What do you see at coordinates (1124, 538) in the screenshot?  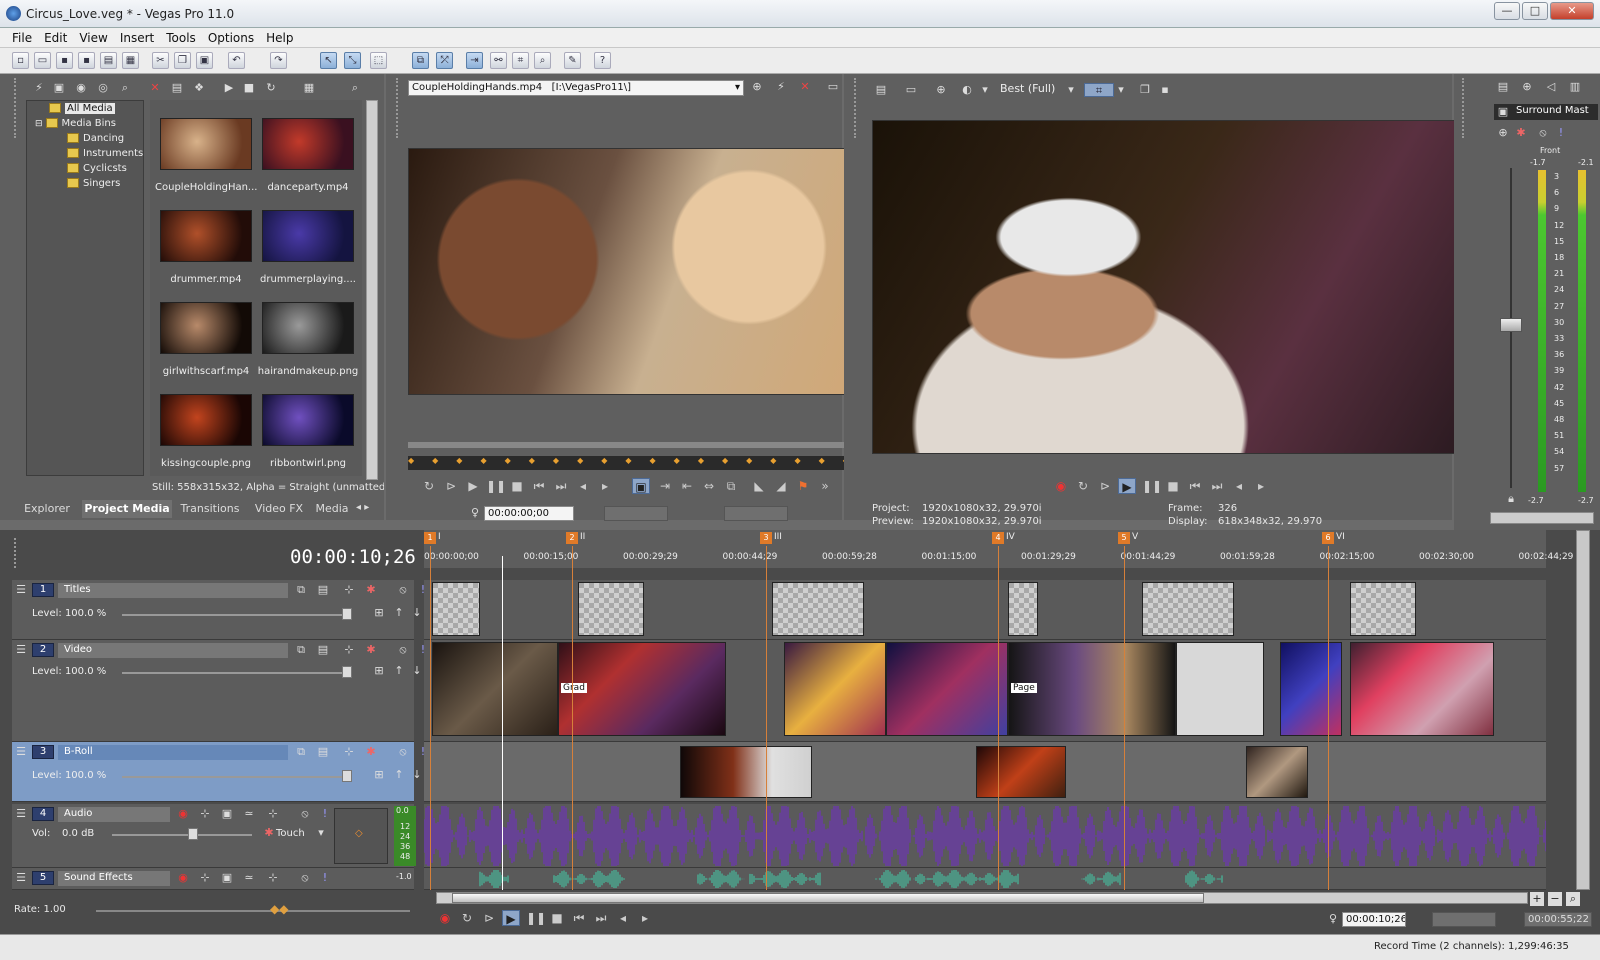 I see `marker-5: 5` at bounding box center [1124, 538].